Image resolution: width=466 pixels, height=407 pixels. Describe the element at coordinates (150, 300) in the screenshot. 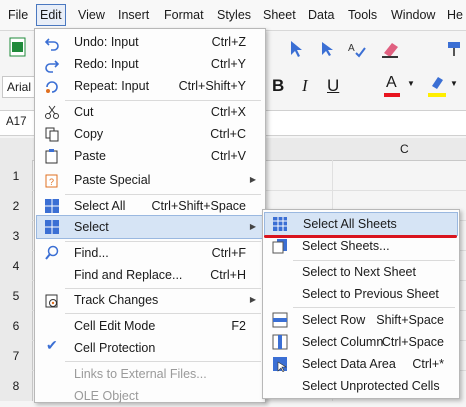

I see `menu-item-track-changes: Track Changes ▶` at that location.